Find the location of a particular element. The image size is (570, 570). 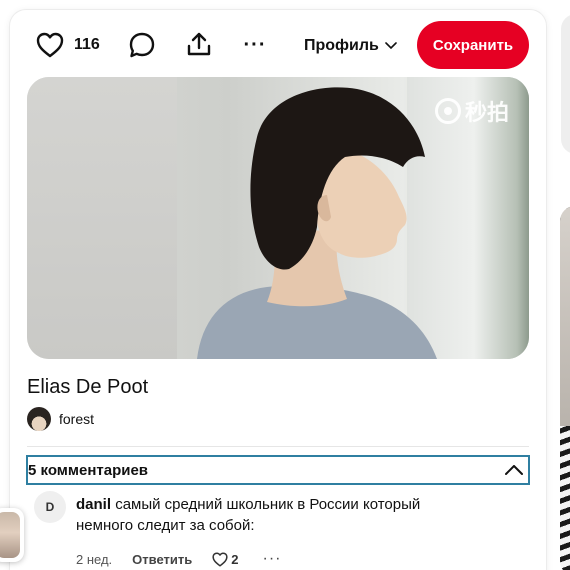

share-icon is located at coordinates (199, 44).